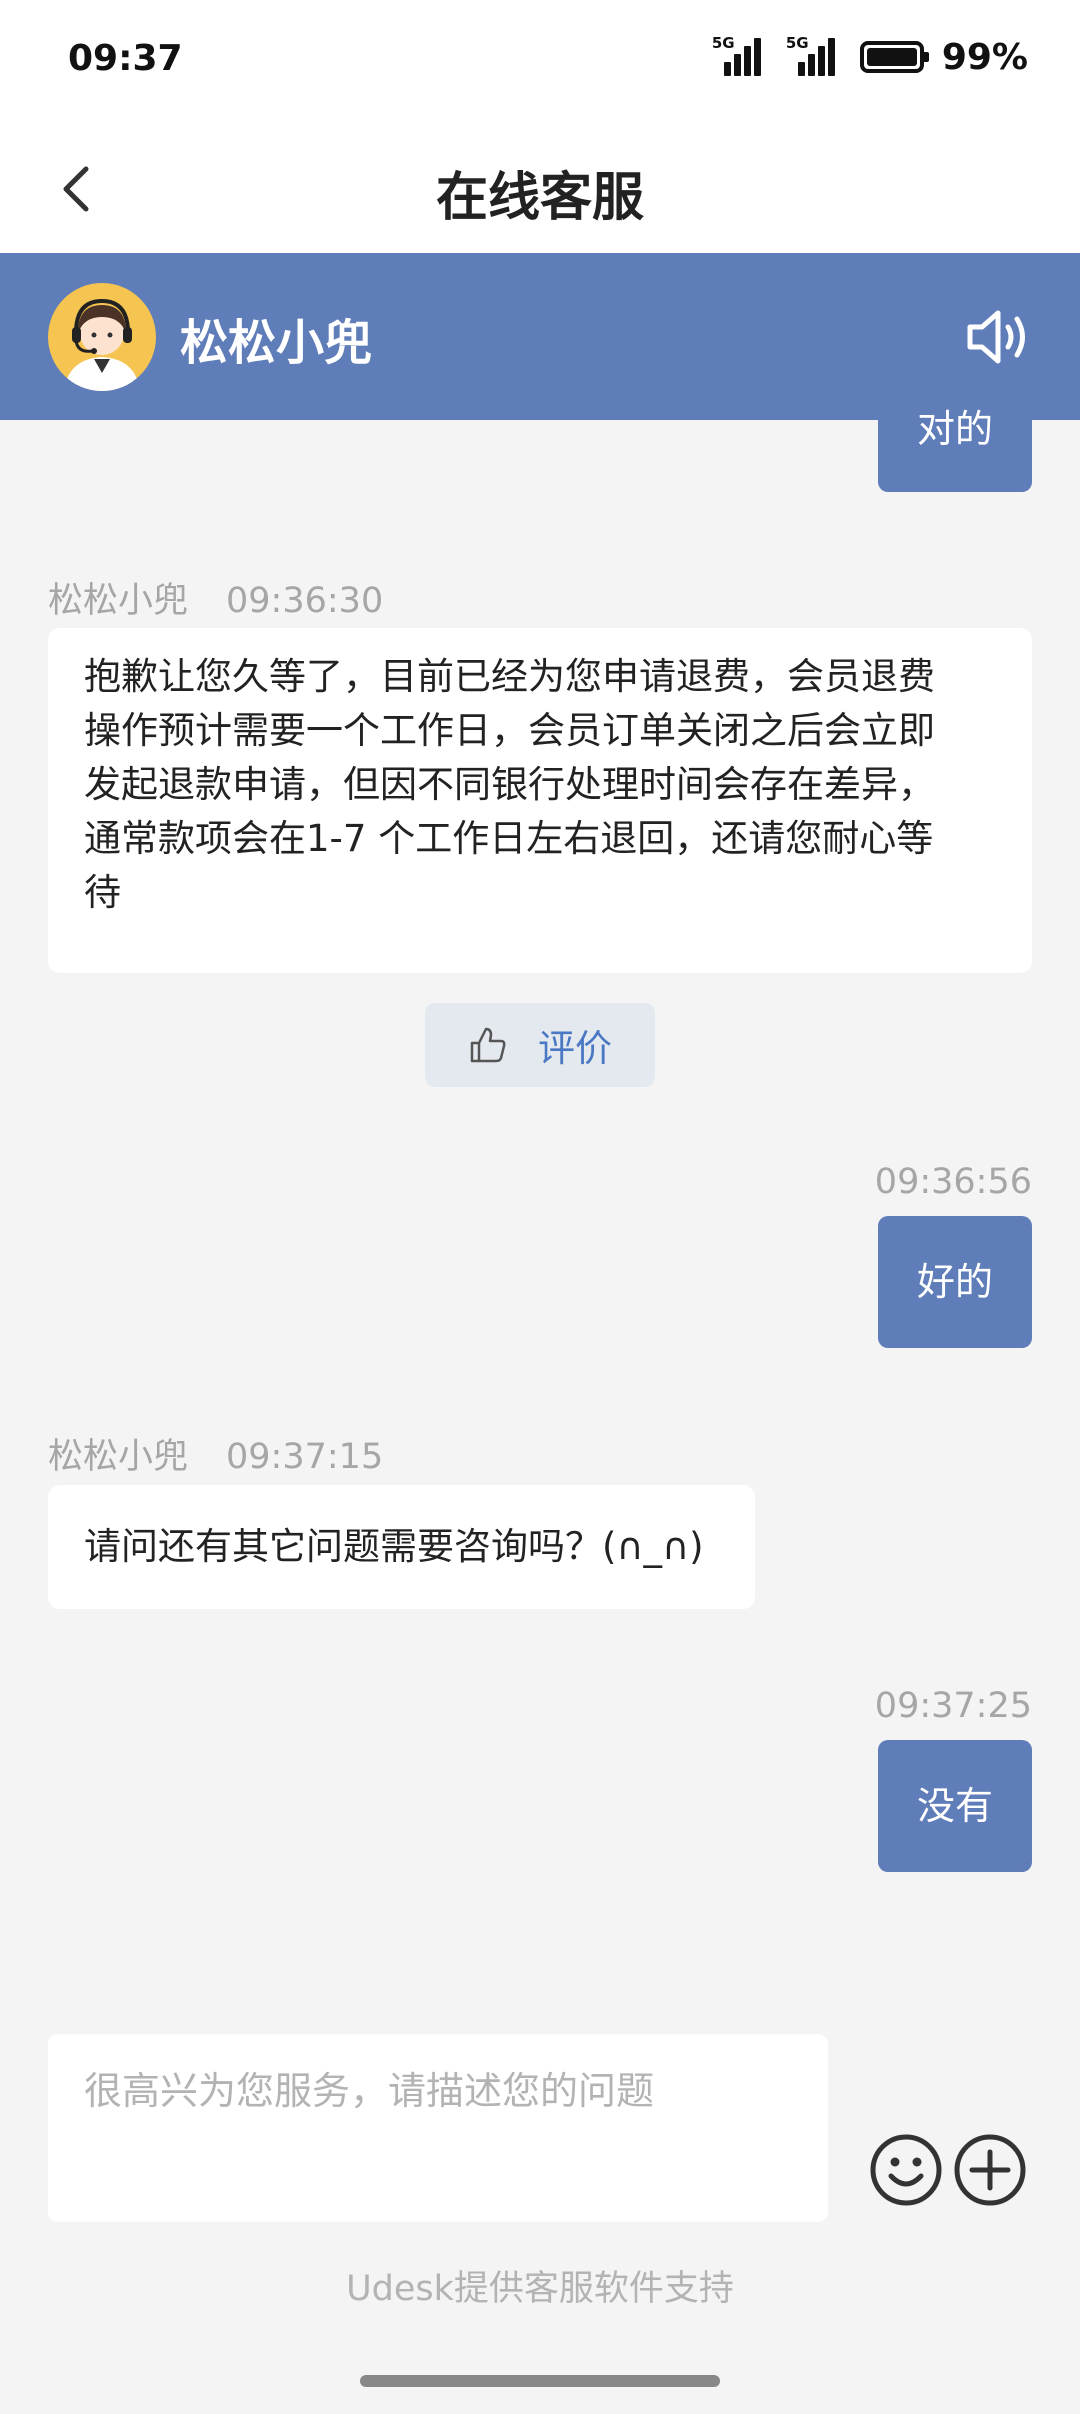 The height and width of the screenshot is (2414, 1080). What do you see at coordinates (540, 2289) in the screenshot?
I see `footer-text: Udesk提供客服软件支持` at bounding box center [540, 2289].